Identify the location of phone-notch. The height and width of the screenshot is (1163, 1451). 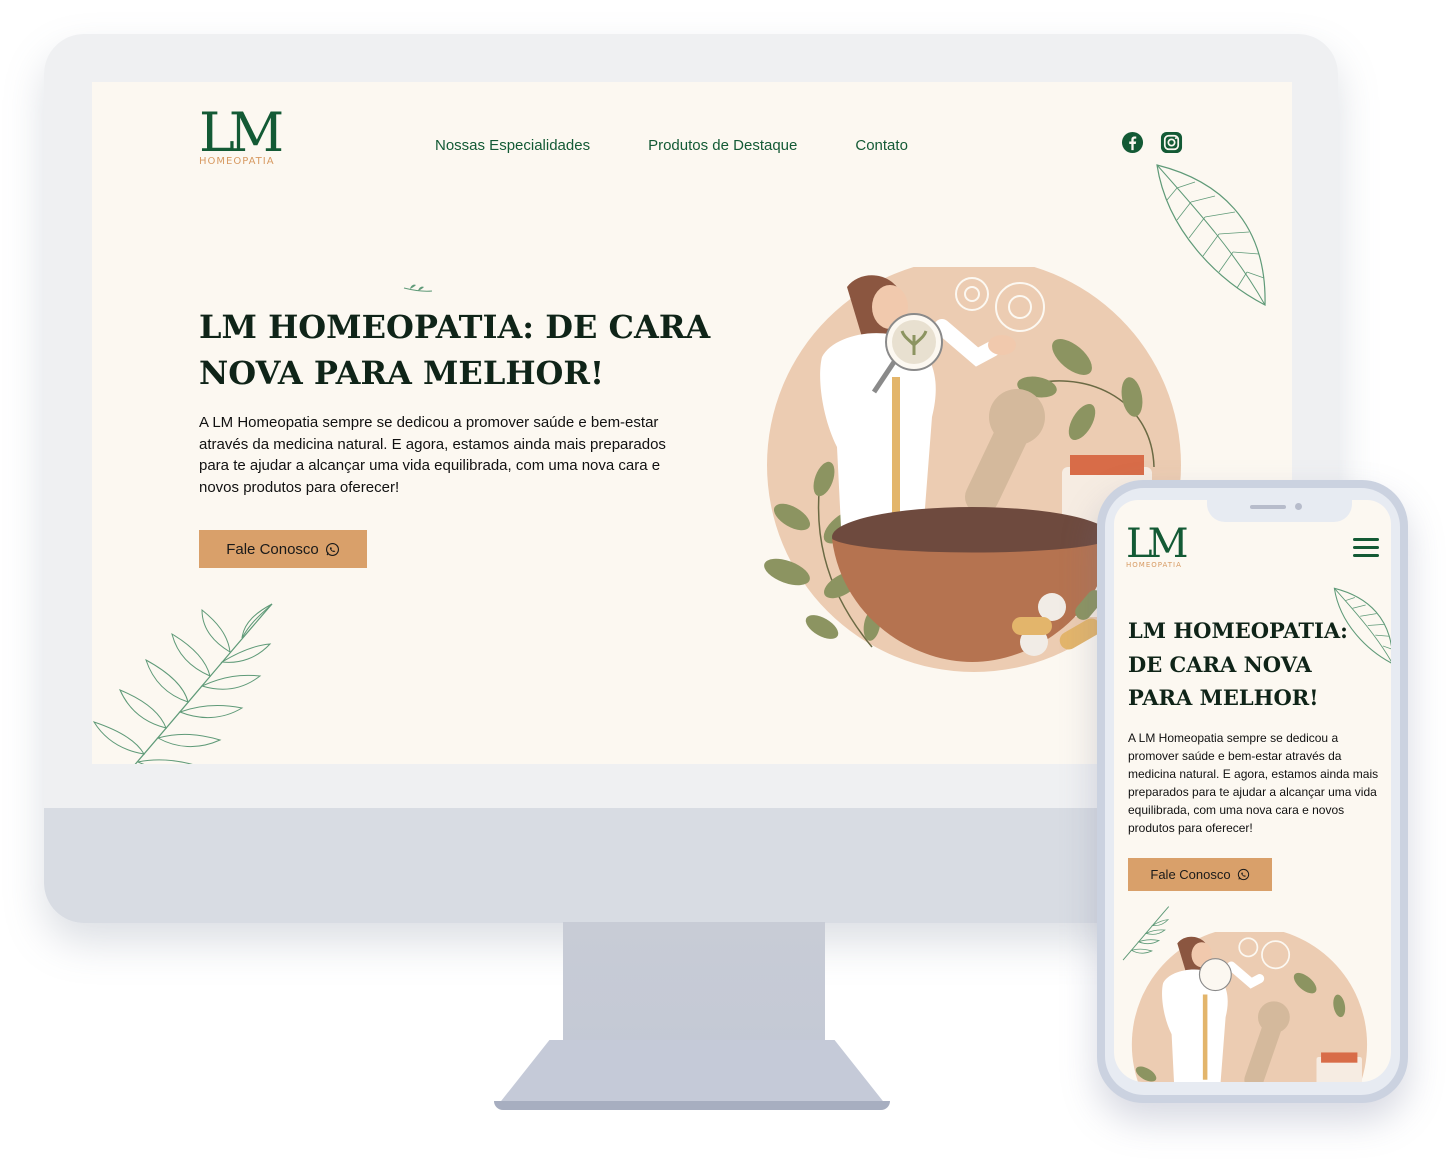
(1279, 510).